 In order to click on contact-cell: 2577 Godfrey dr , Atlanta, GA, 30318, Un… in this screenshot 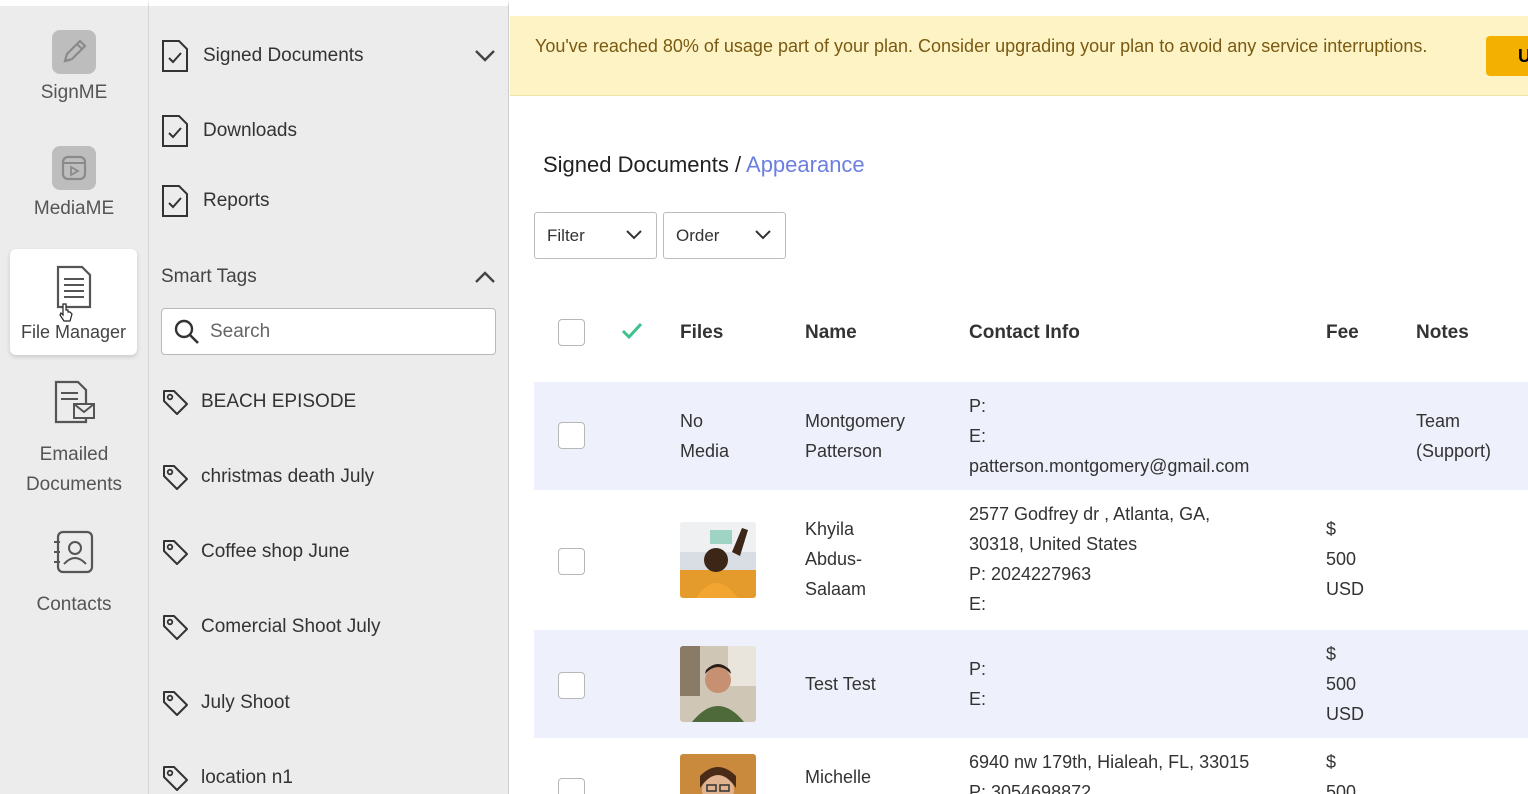, I will do `click(1090, 559)`.